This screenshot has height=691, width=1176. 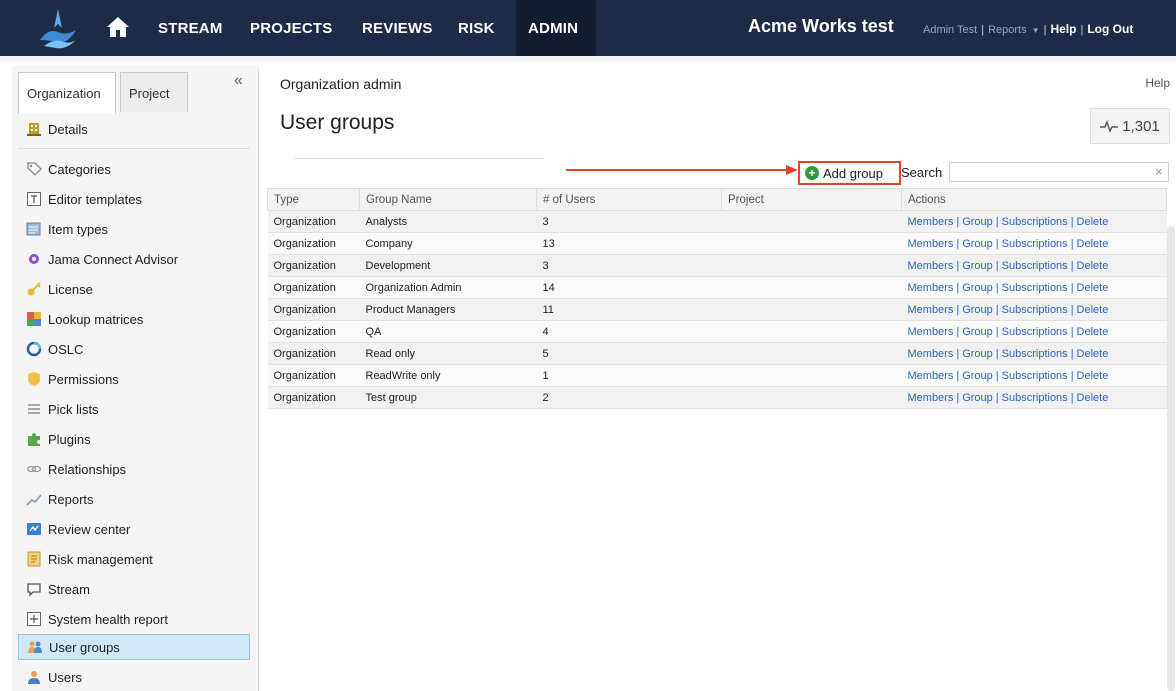 I want to click on activity-counter: 1,301, so click(x=1130, y=126).